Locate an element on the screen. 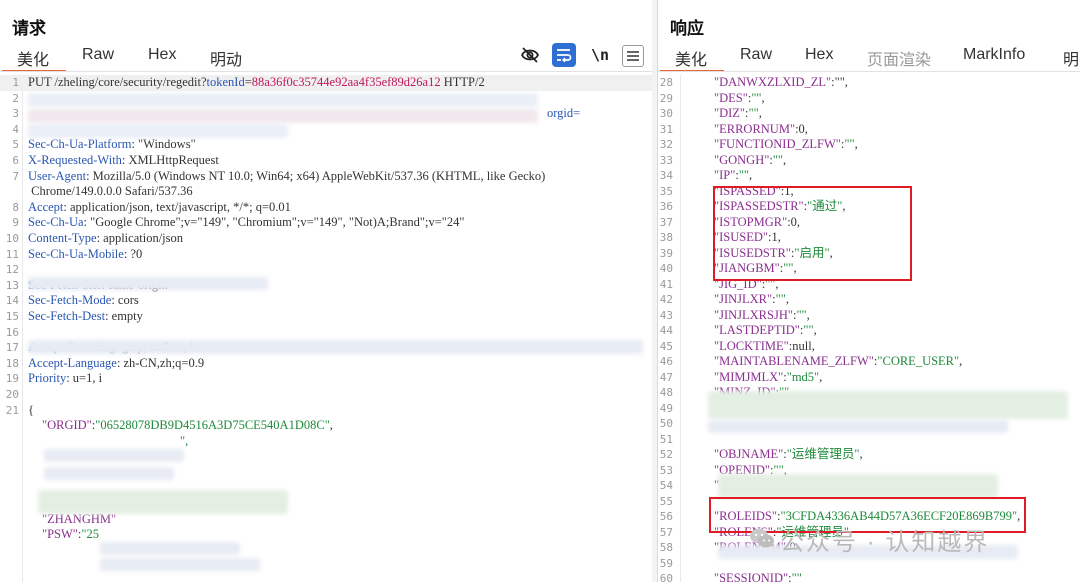 This screenshot has width=1080, height=582. line-number: 5 is located at coordinates (15, 145).